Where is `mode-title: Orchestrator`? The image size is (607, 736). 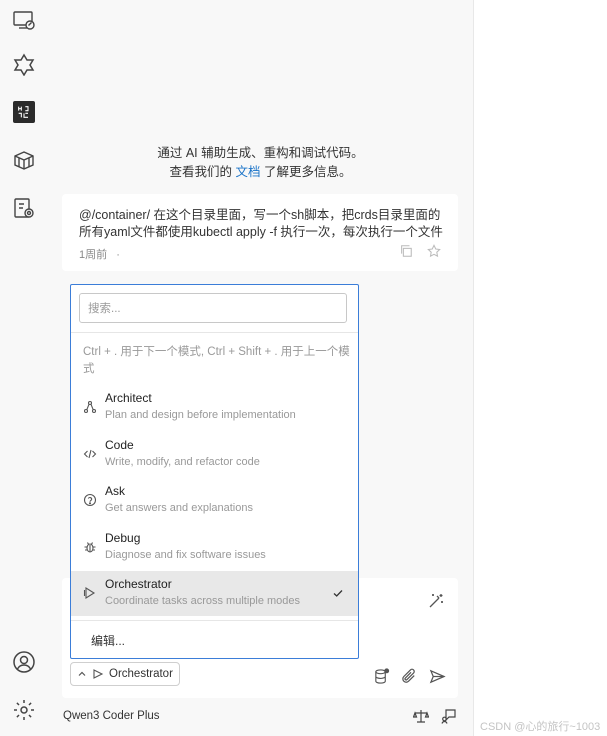 mode-title: Orchestrator is located at coordinates (138, 584).